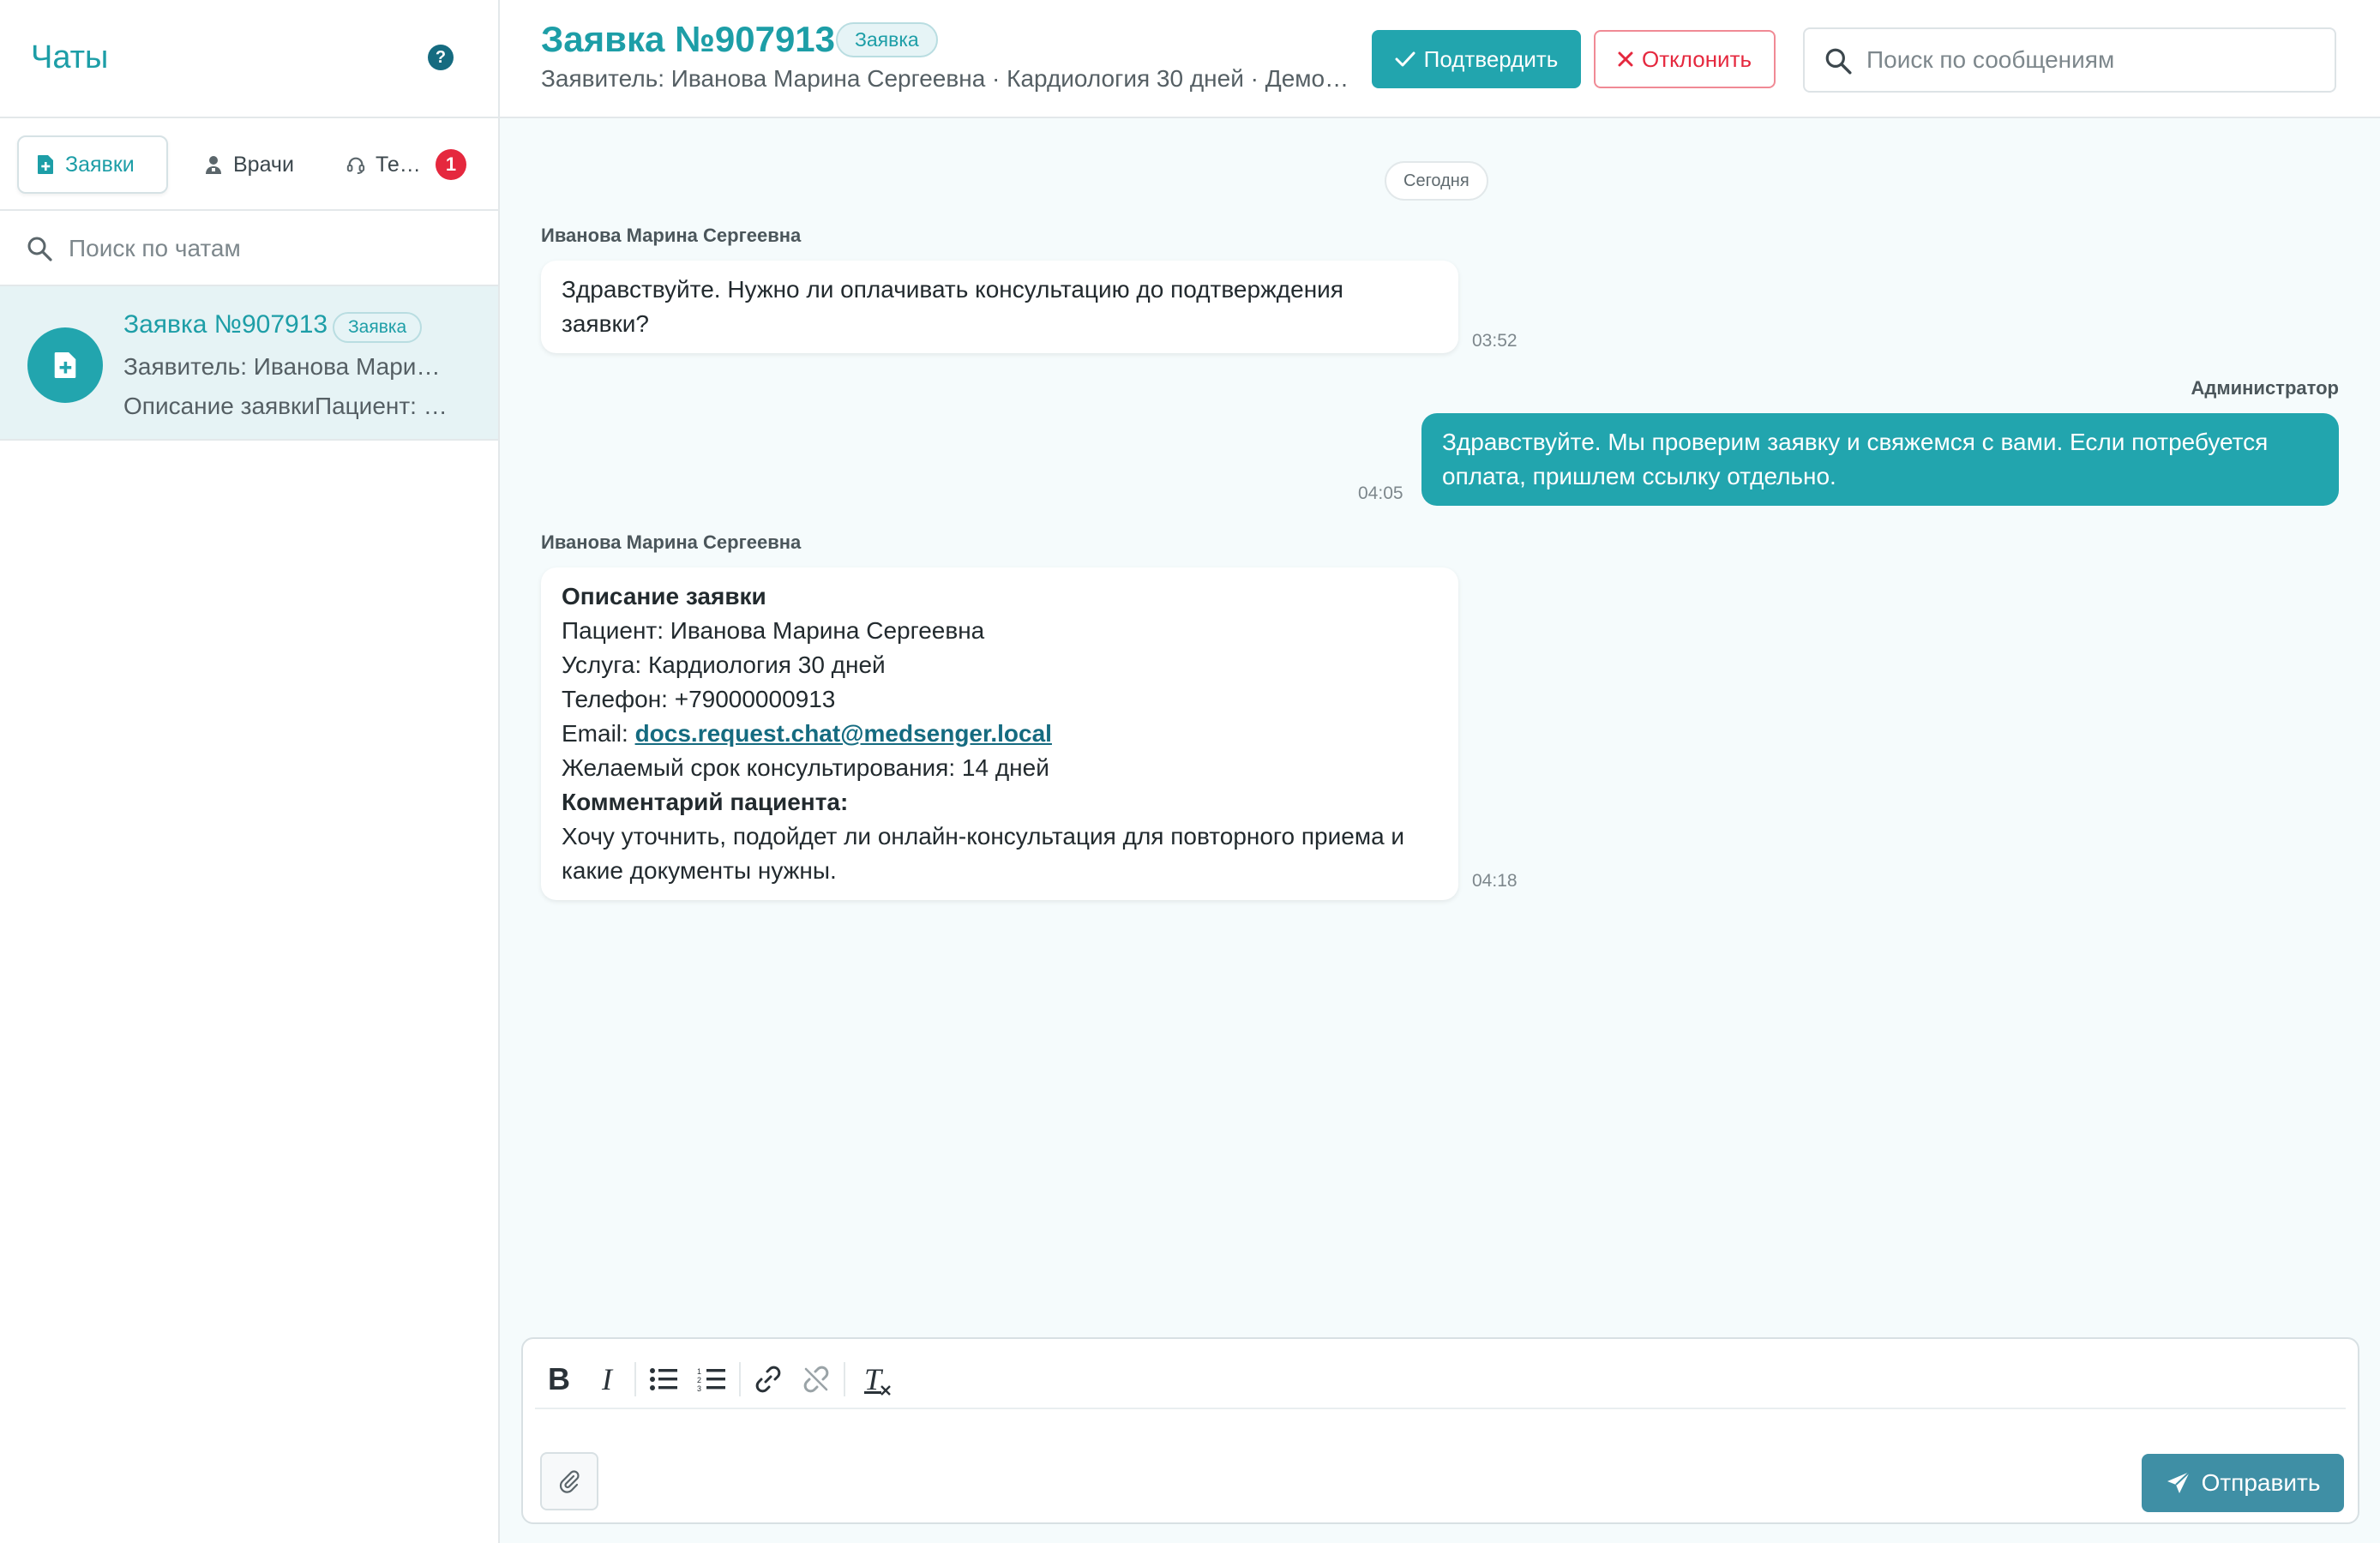 The height and width of the screenshot is (1543, 2380). I want to click on request-patient: Пациент: Иванова Марина Сергеевна, so click(774, 630).